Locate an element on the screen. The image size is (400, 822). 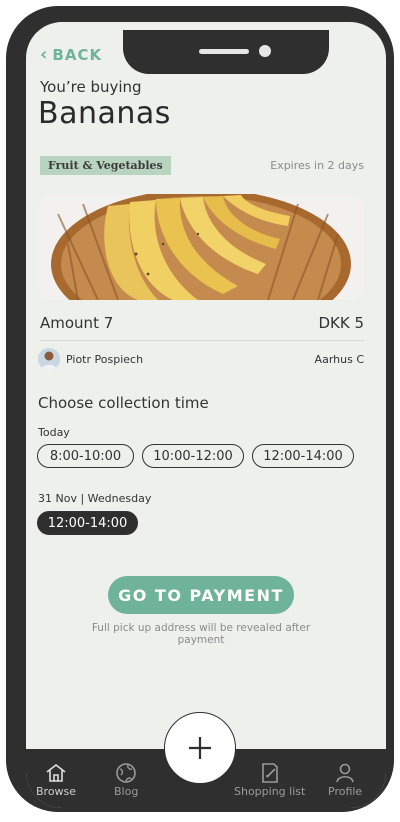
product-photo is located at coordinates (201, 247).